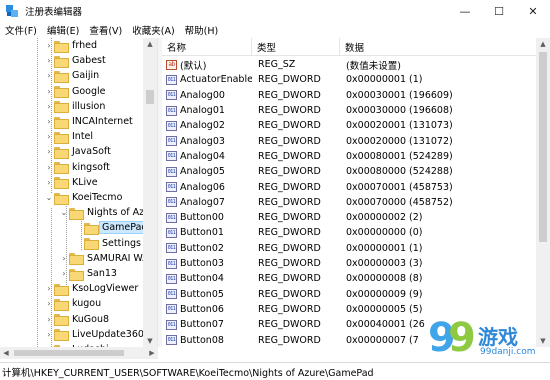 This screenshot has width=550, height=380. What do you see at coordinates (152, 353) in the screenshot?
I see `scroll-right-arrow-icon: ▶` at bounding box center [152, 353].